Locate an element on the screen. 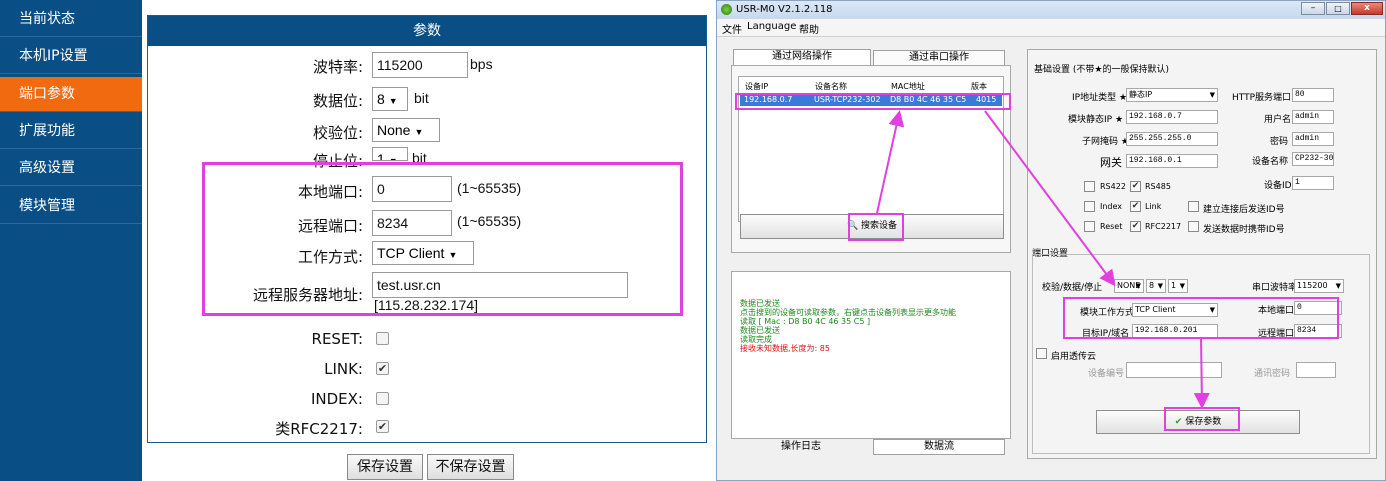 This screenshot has height=481, width=1386. link-checkbox: ✔ is located at coordinates (382, 368).